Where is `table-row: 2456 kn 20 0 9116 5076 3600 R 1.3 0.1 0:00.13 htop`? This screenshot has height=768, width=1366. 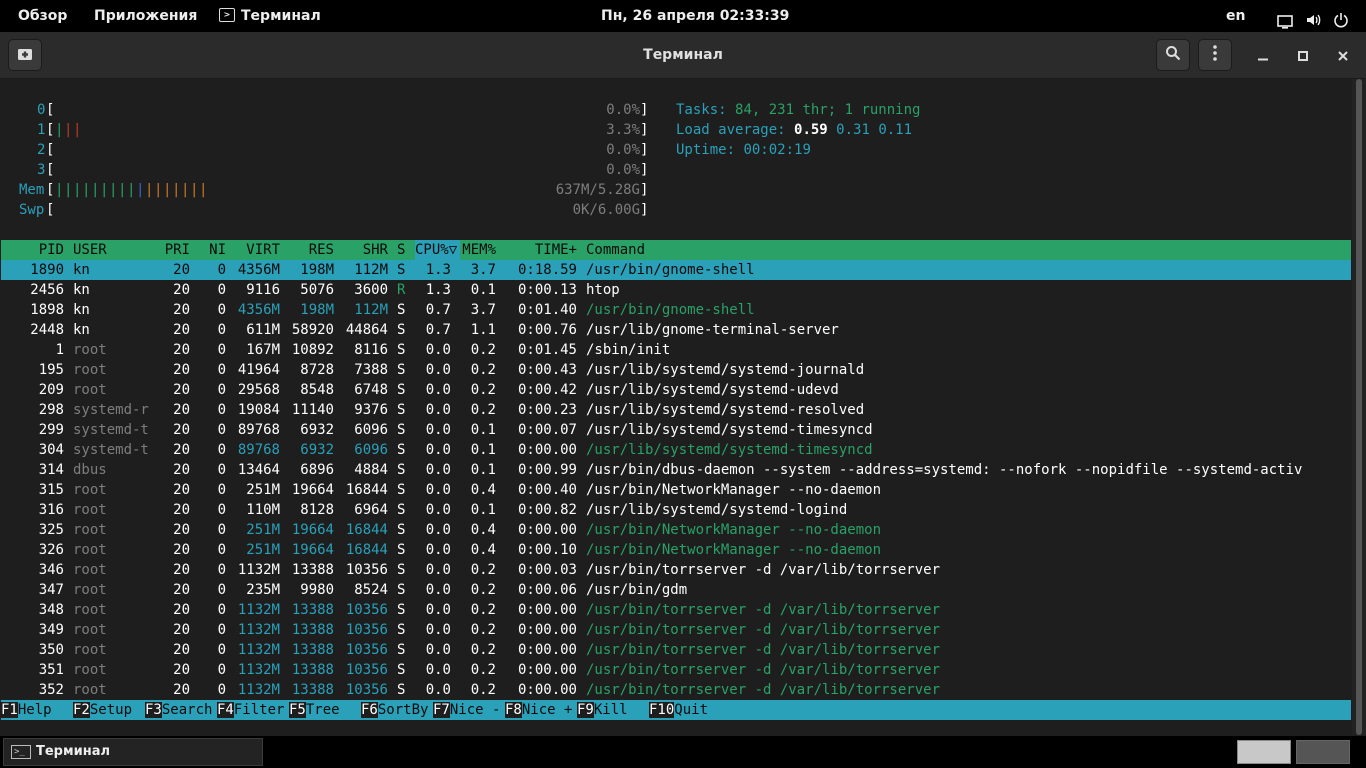 table-row: 2456 kn 20 0 9116 5076 3600 R 1.3 0.1 0:00.13 htop is located at coordinates (676, 290).